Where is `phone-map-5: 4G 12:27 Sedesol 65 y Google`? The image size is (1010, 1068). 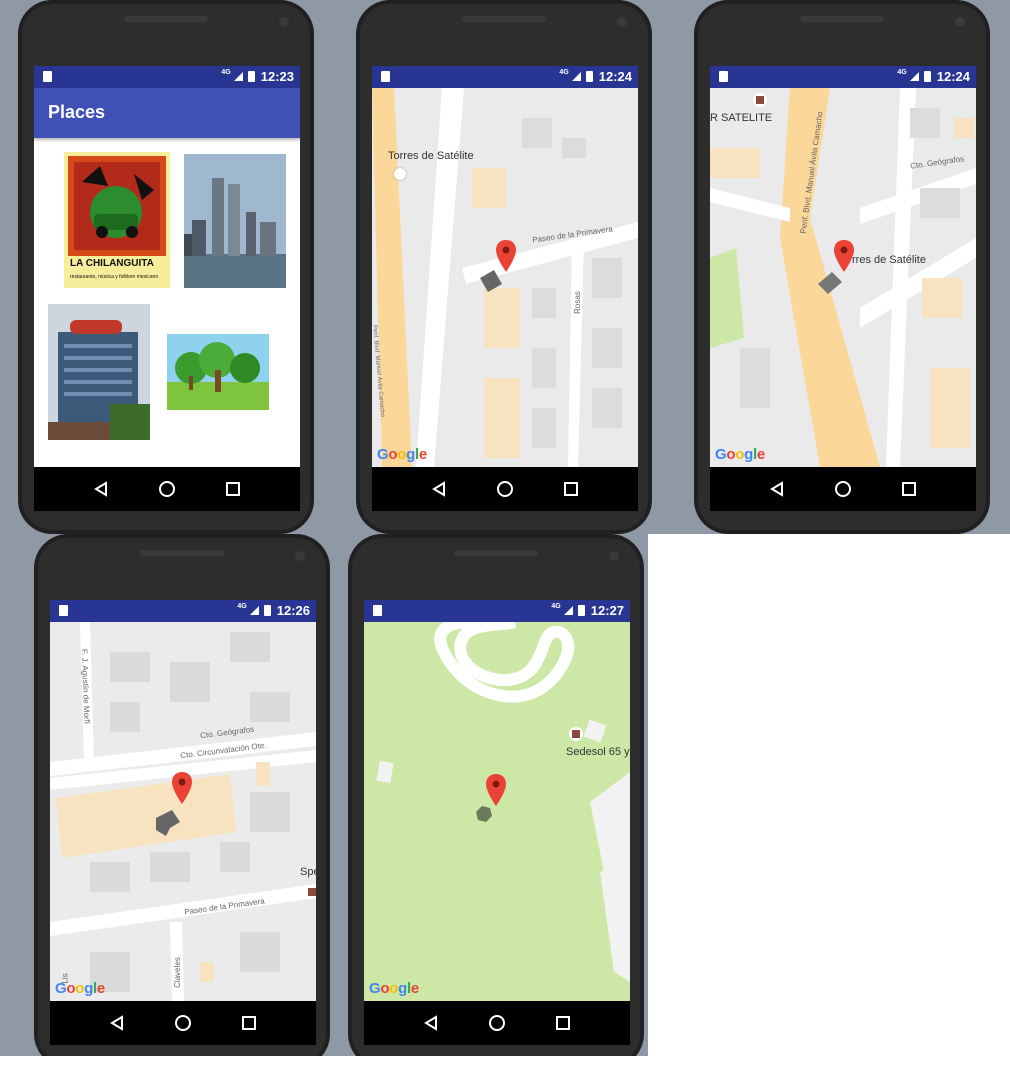
phone-map-5: 4G 12:27 Sedesol 65 y Google is located at coordinates (496, 801).